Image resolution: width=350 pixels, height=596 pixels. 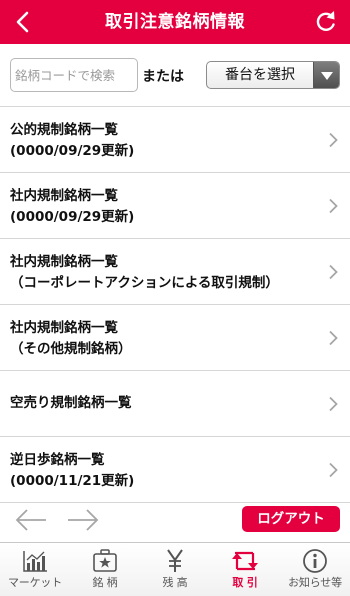 What do you see at coordinates (175, 560) in the screenshot?
I see `yen-icon` at bounding box center [175, 560].